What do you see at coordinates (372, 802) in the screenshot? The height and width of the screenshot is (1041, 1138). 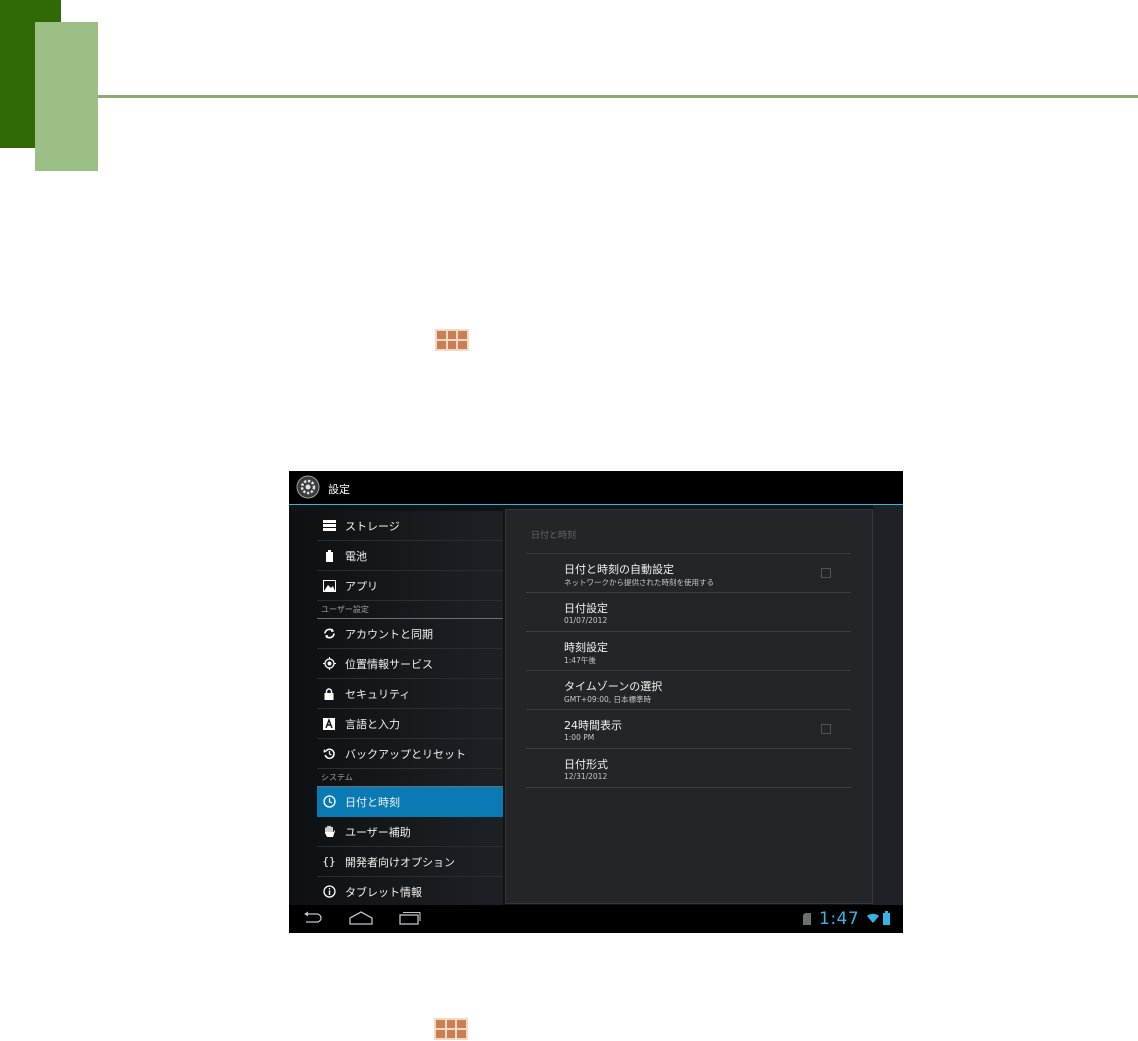 I see `sidebar-item-label: 日付と時刻` at bounding box center [372, 802].